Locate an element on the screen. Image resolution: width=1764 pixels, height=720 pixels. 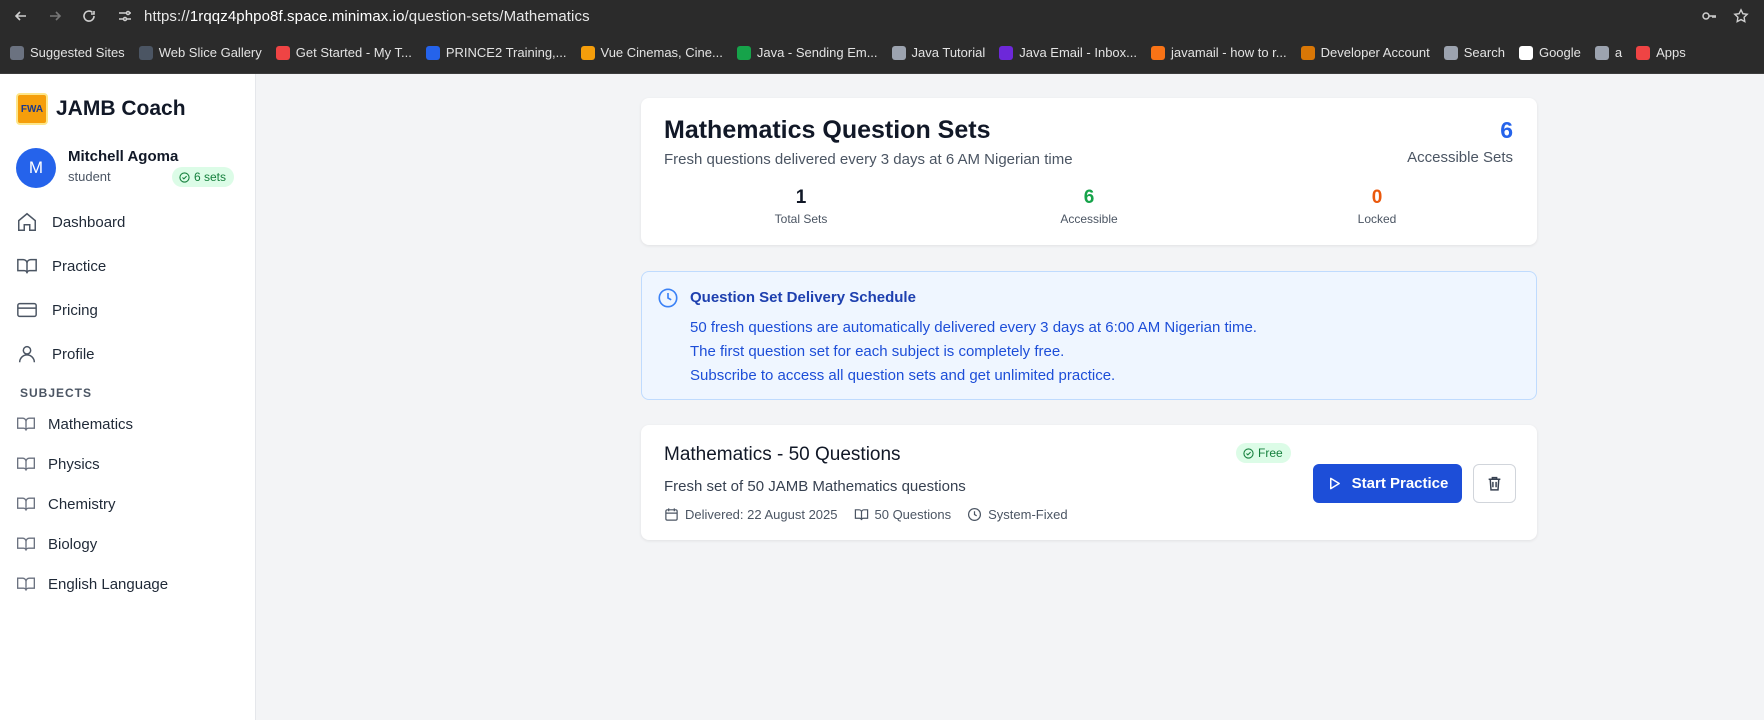
trash-icon is located at coordinates (1494, 483).